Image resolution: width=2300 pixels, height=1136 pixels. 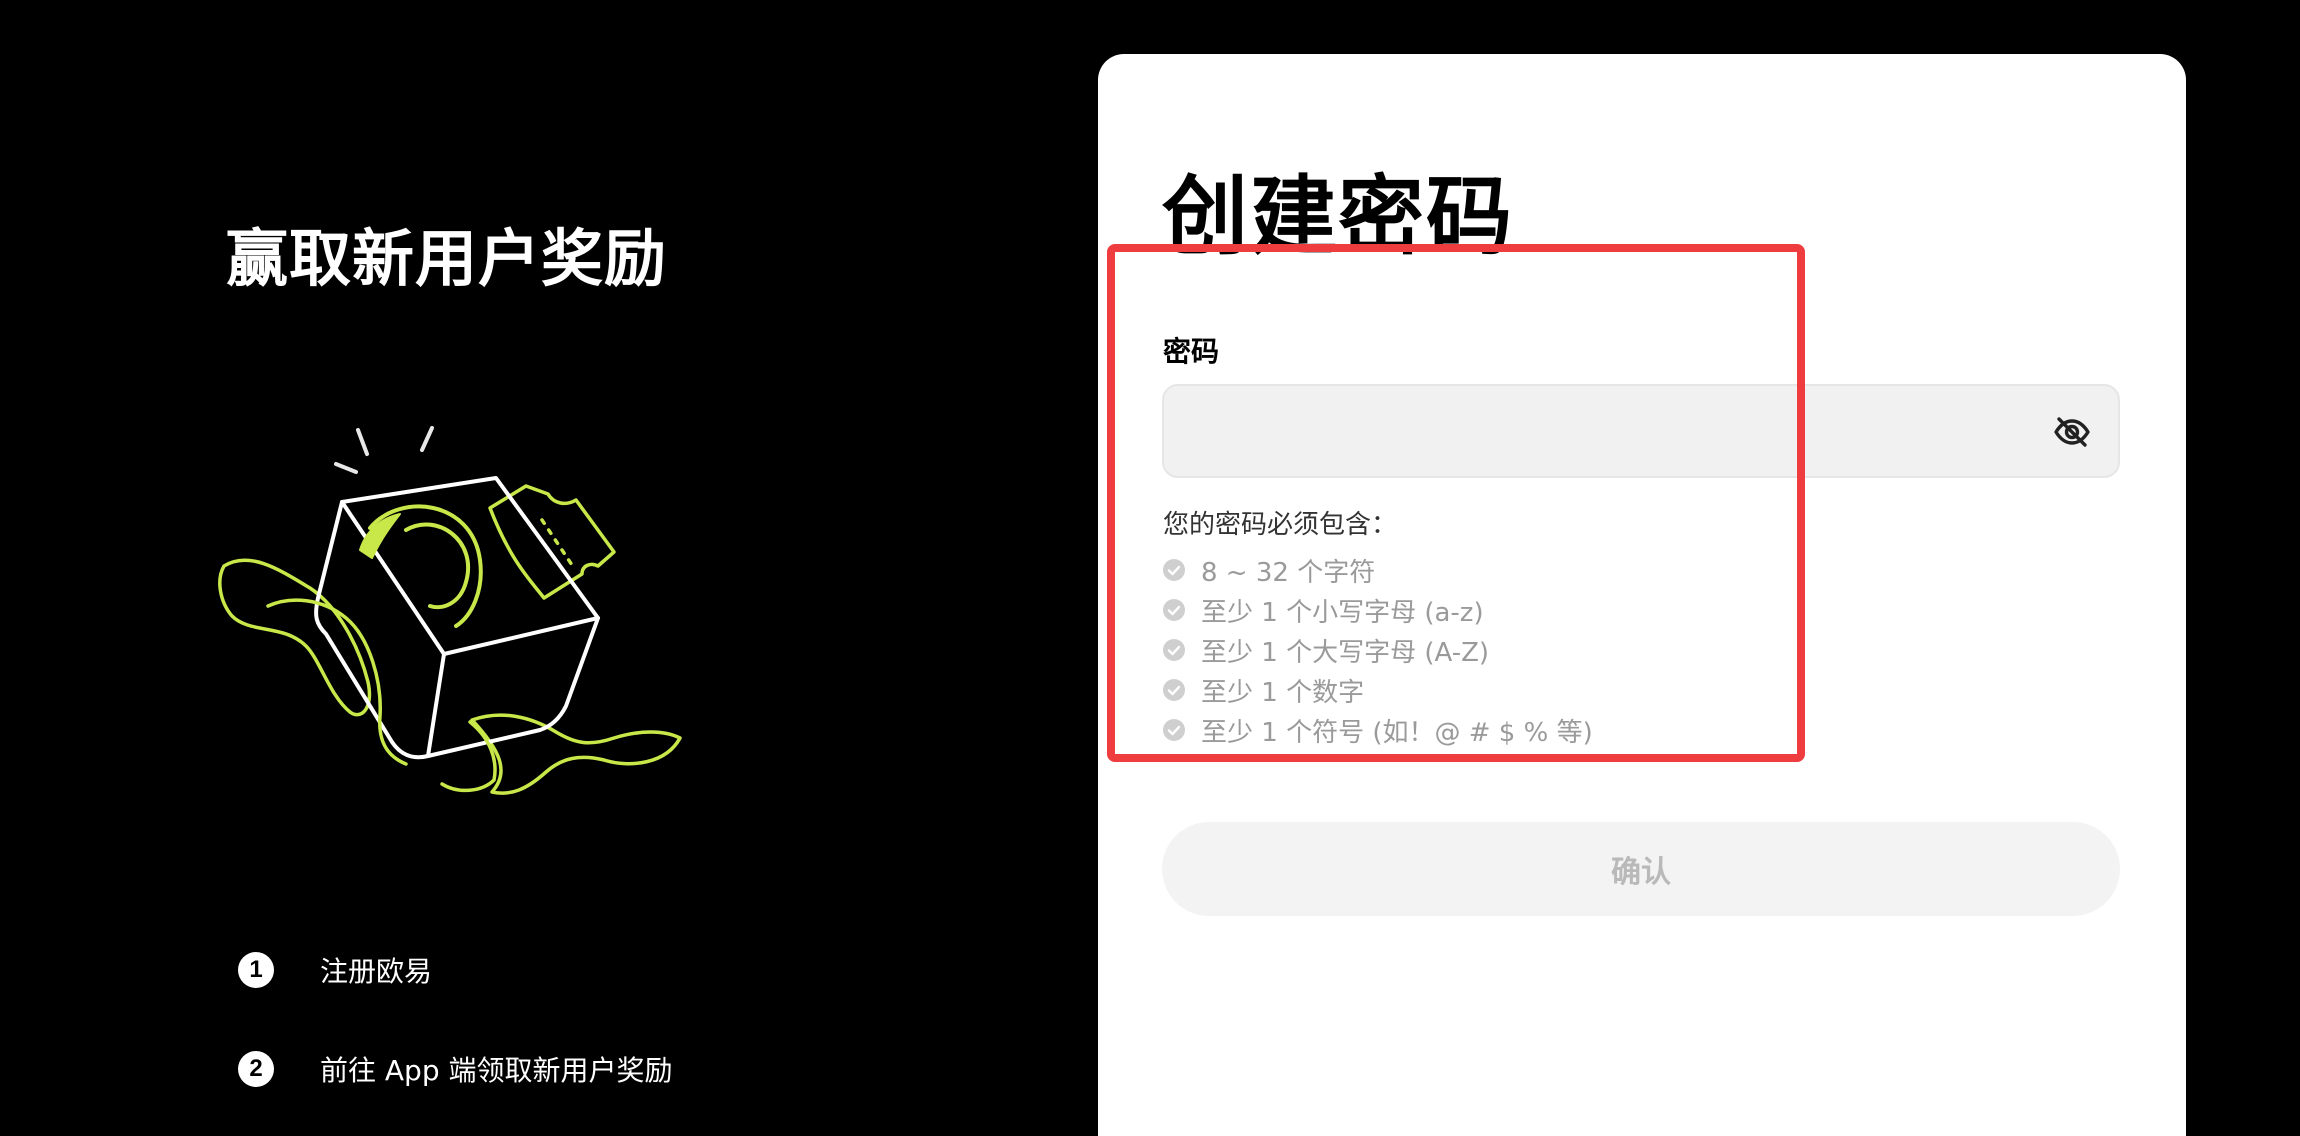 I want to click on requirement-item: 至少 1 个大写字母 (A-Z), so click(x=1377, y=650).